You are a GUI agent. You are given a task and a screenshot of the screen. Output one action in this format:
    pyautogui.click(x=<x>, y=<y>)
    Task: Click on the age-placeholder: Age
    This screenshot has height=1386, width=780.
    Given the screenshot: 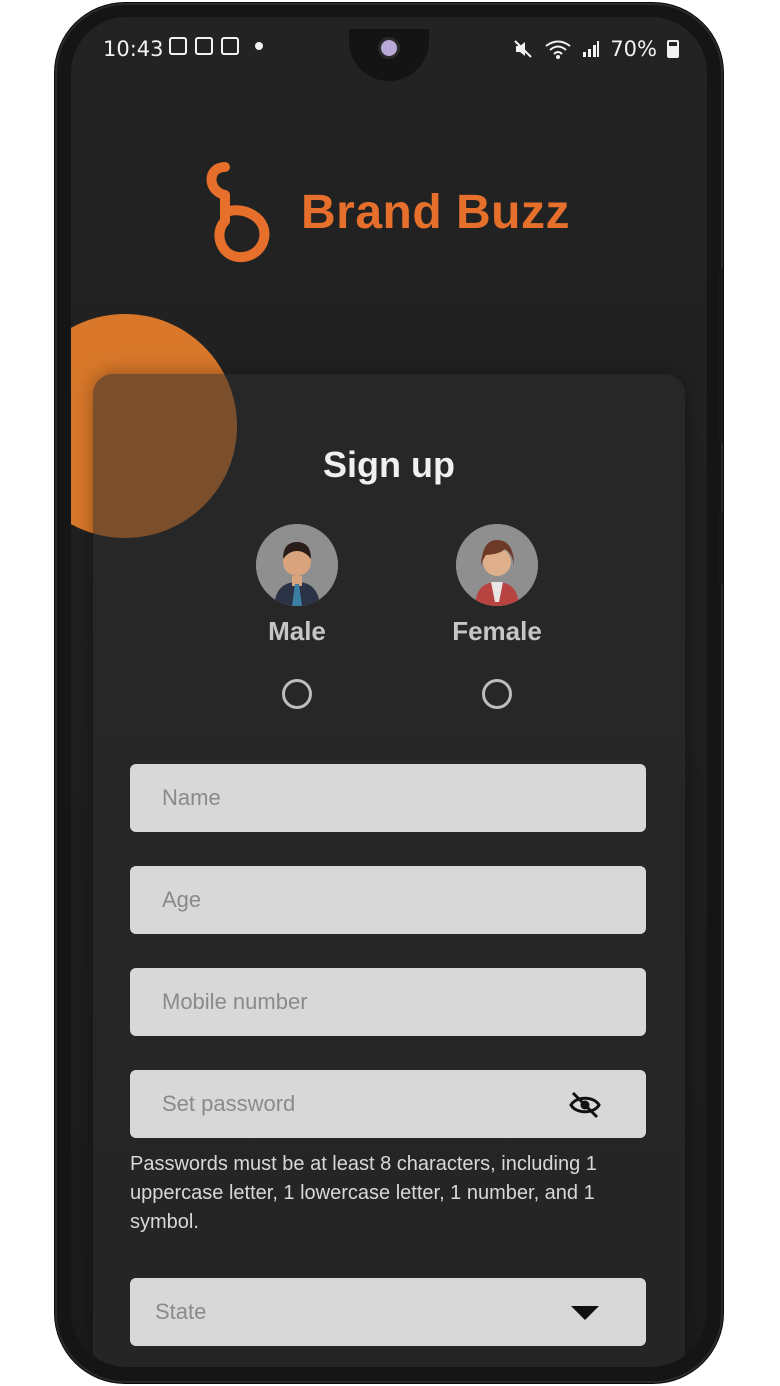 What is the action you would take?
    pyautogui.click(x=182, y=899)
    